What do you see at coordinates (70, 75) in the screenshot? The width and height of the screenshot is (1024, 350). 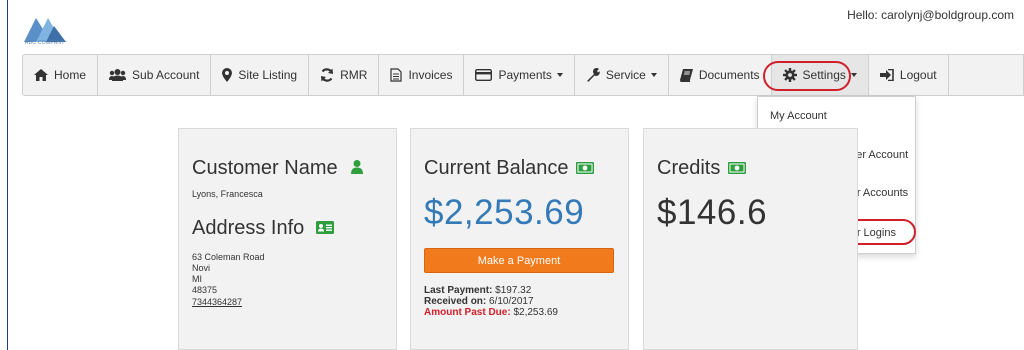 I see `nav-home-label: Home` at bounding box center [70, 75].